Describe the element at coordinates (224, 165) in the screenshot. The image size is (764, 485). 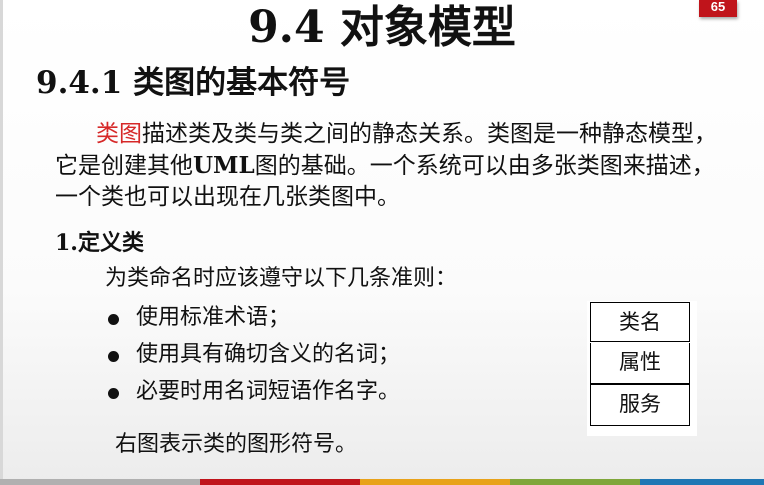
I see `uml-term: UML` at that location.